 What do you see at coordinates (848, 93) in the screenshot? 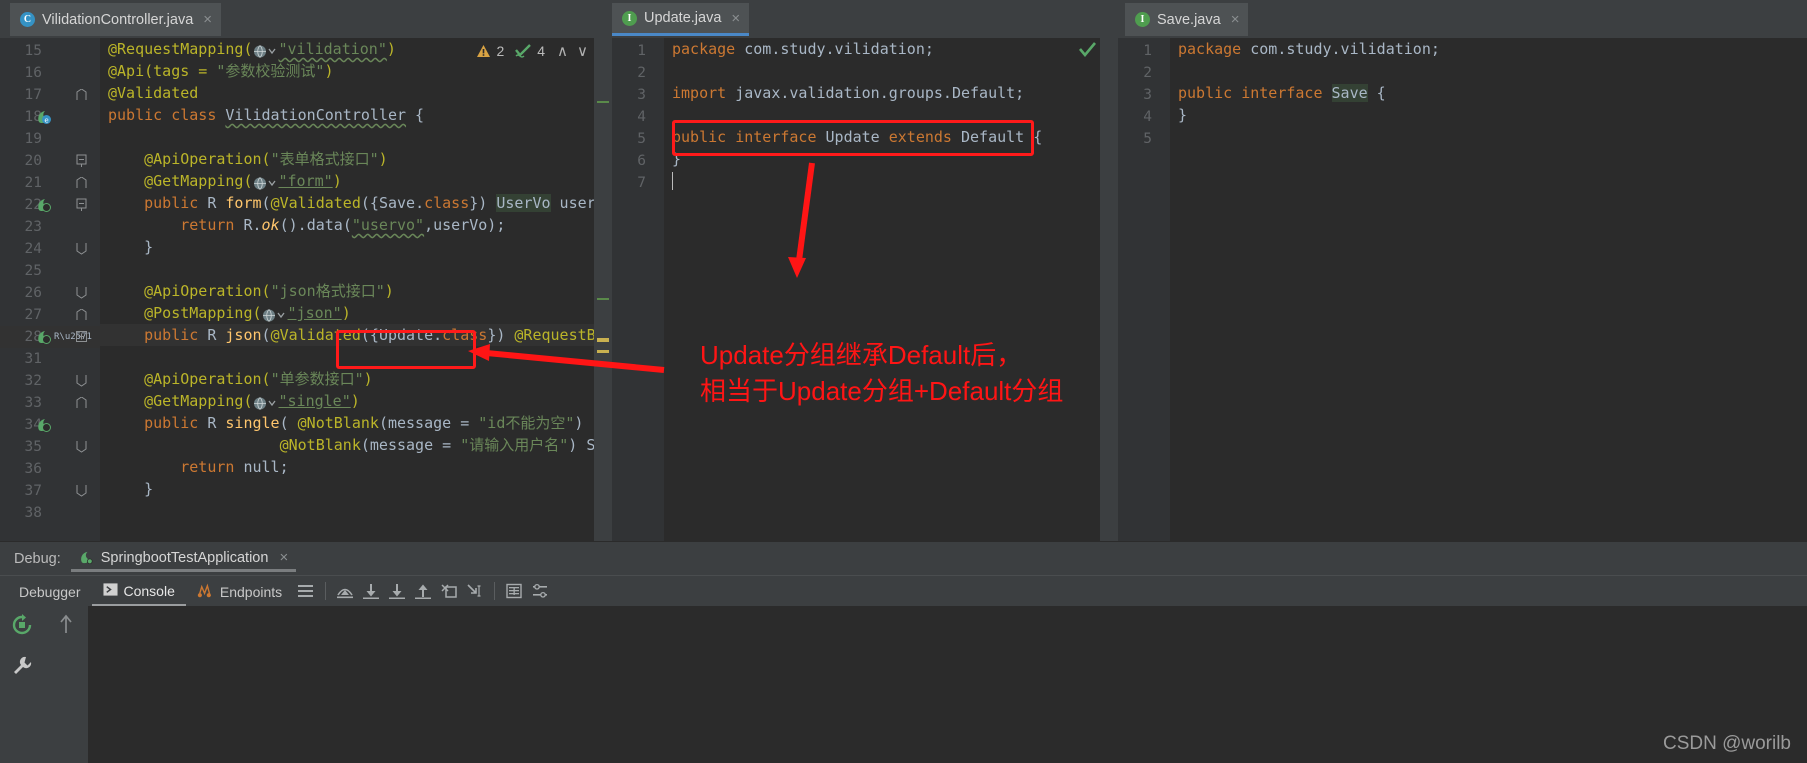
I see `code-line: import javax.validation.groups.Default;` at bounding box center [848, 93].